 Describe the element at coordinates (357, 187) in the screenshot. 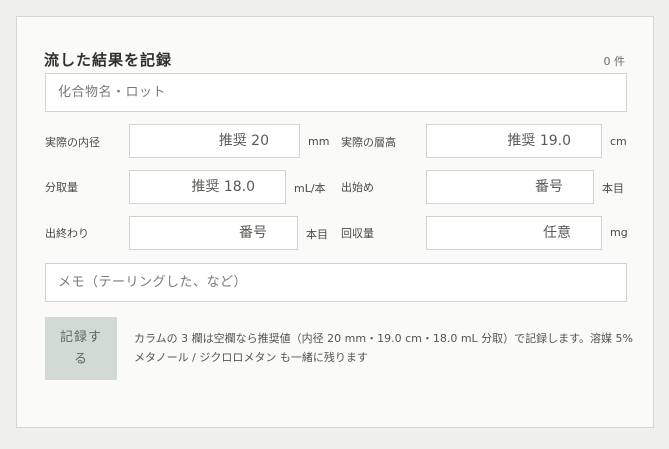

I see `start-tube-label: 出始め` at that location.